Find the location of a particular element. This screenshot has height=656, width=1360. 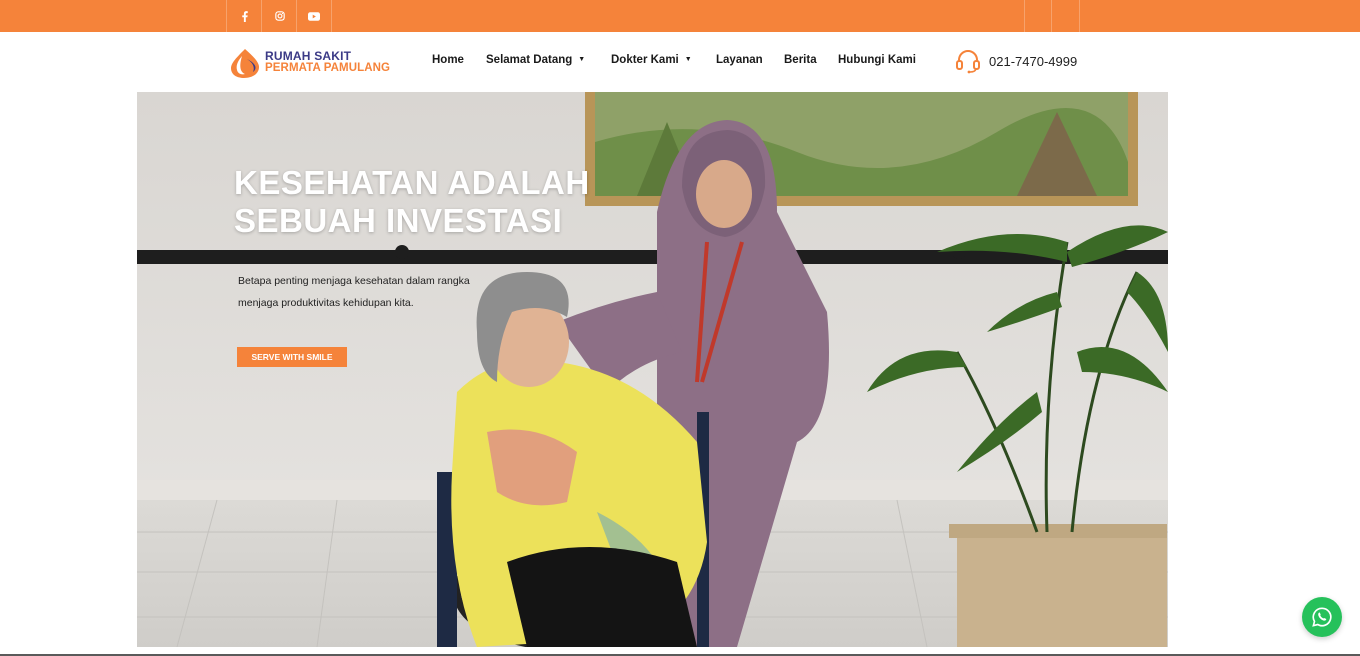

nav-home: Home is located at coordinates (448, 60).